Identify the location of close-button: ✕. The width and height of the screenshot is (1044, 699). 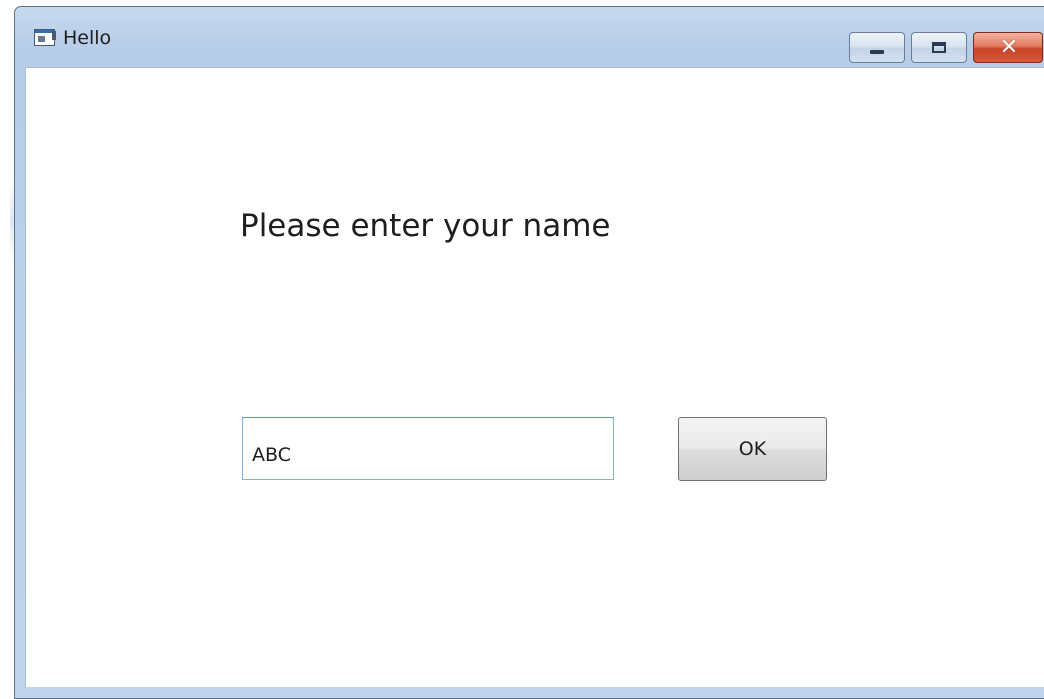
(1008, 47).